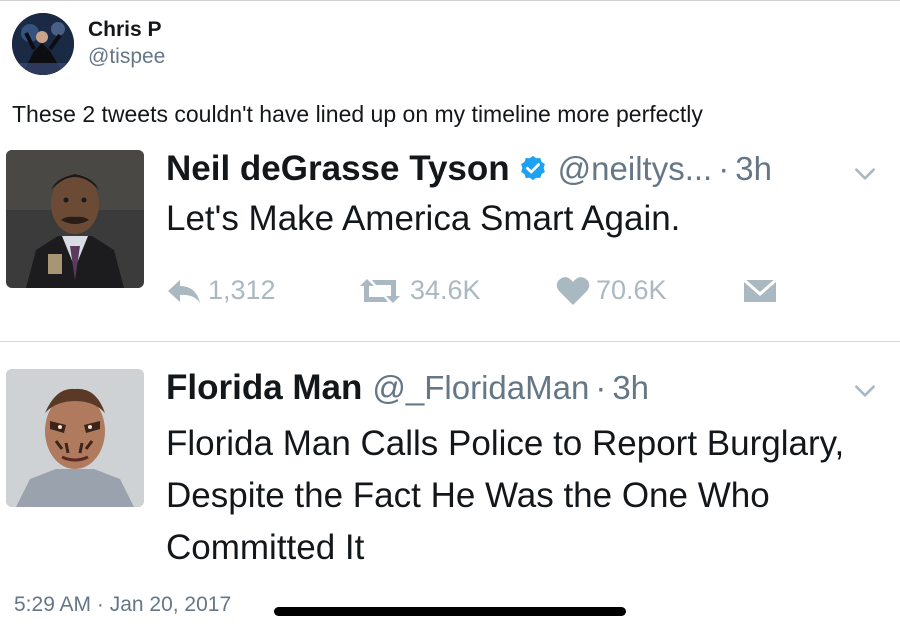 This screenshot has height=628, width=900. What do you see at coordinates (380, 290) in the screenshot?
I see `retweet-icon` at bounding box center [380, 290].